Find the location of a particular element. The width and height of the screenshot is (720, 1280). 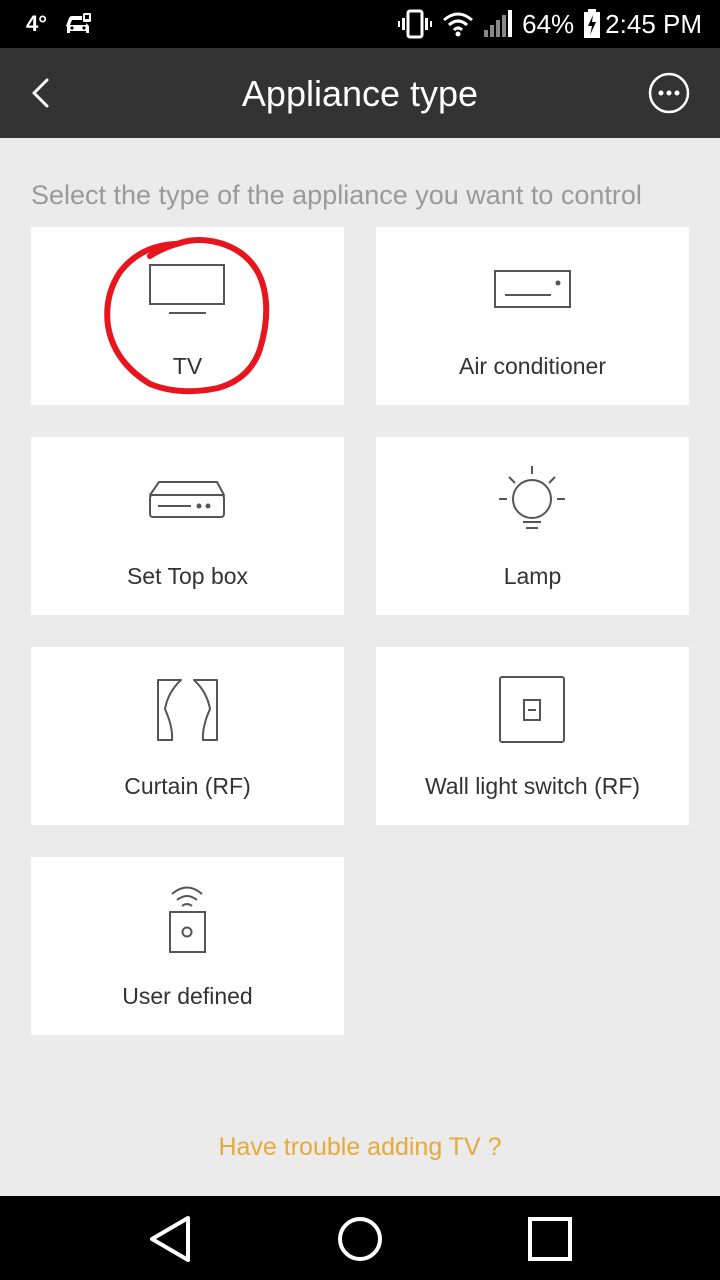

temperature-indicator: 4° is located at coordinates (37, 23).